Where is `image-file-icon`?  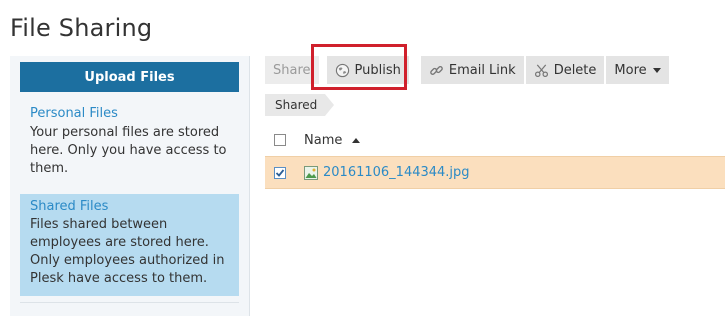 image-file-icon is located at coordinates (311, 172).